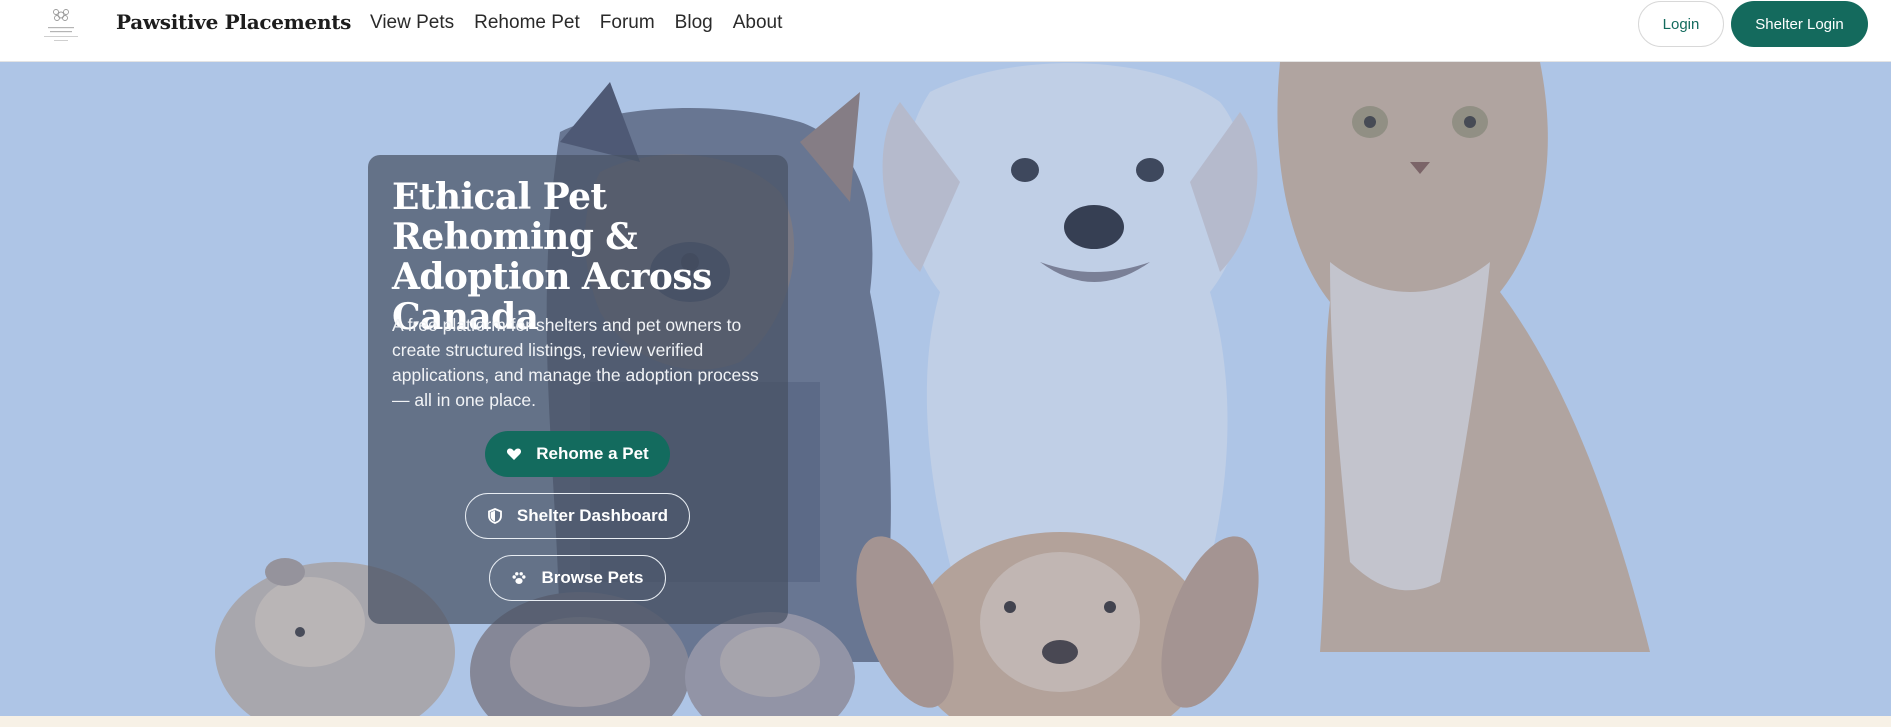 The height and width of the screenshot is (727, 1891). I want to click on shelter-dashboard-label: Shelter Dashboard, so click(592, 515).